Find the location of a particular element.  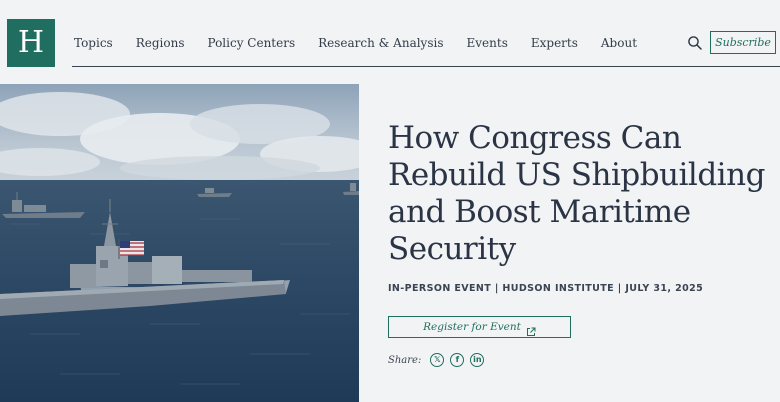

nav-item-topics: Topics is located at coordinates (93, 43).